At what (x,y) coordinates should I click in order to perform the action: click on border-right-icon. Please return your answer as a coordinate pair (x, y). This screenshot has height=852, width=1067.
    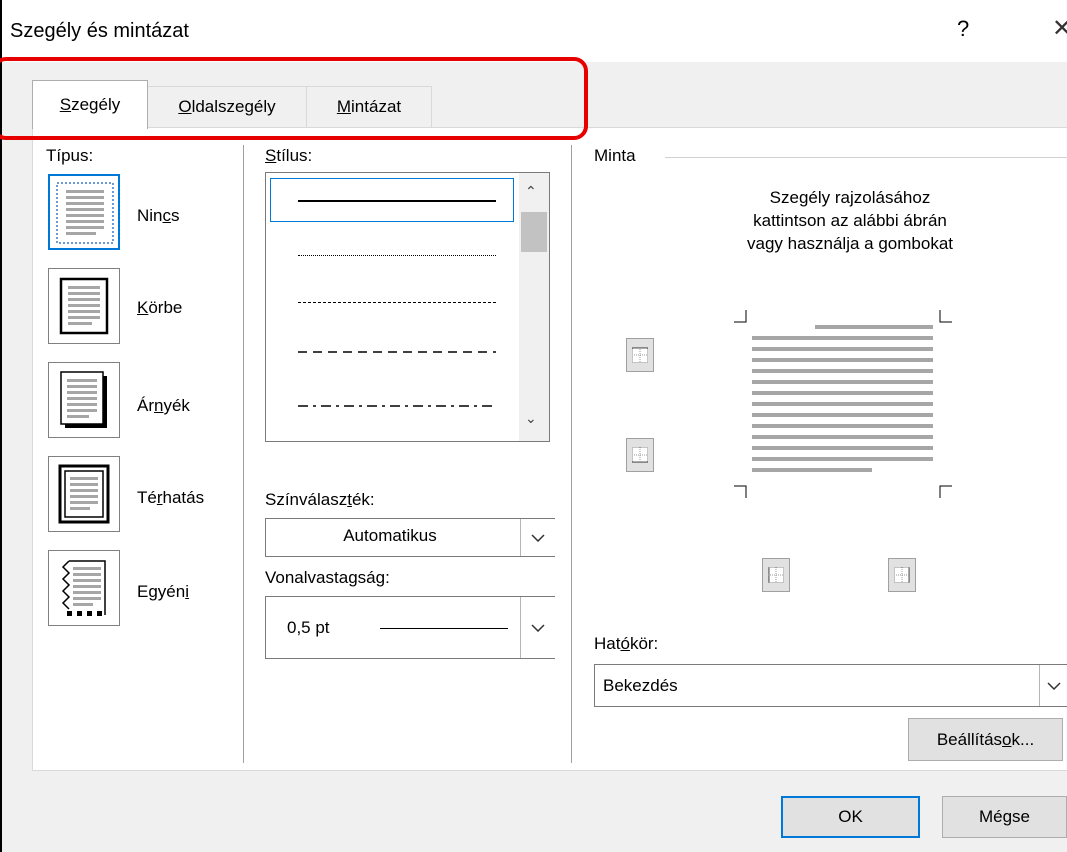
    Looking at the image, I should click on (902, 575).